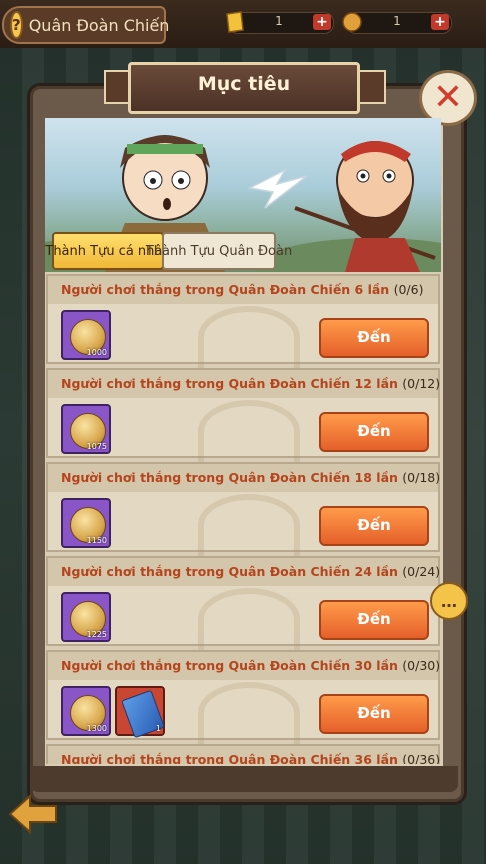 The image size is (486, 864). I want to click on reward-item: 1225, so click(86, 617).